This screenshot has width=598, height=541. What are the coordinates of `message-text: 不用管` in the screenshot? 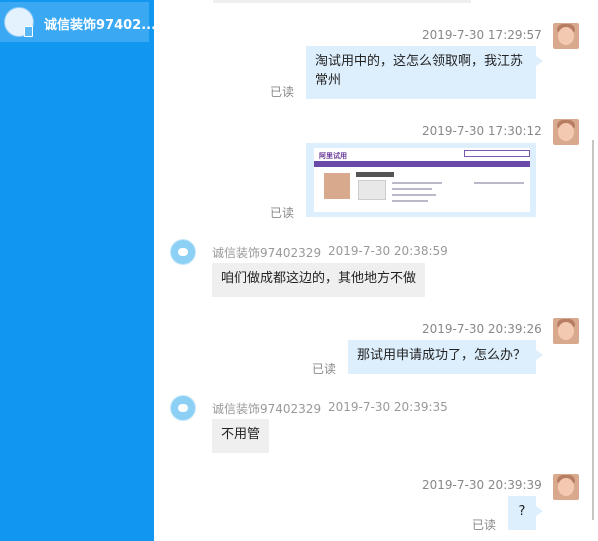 It's located at (241, 434).